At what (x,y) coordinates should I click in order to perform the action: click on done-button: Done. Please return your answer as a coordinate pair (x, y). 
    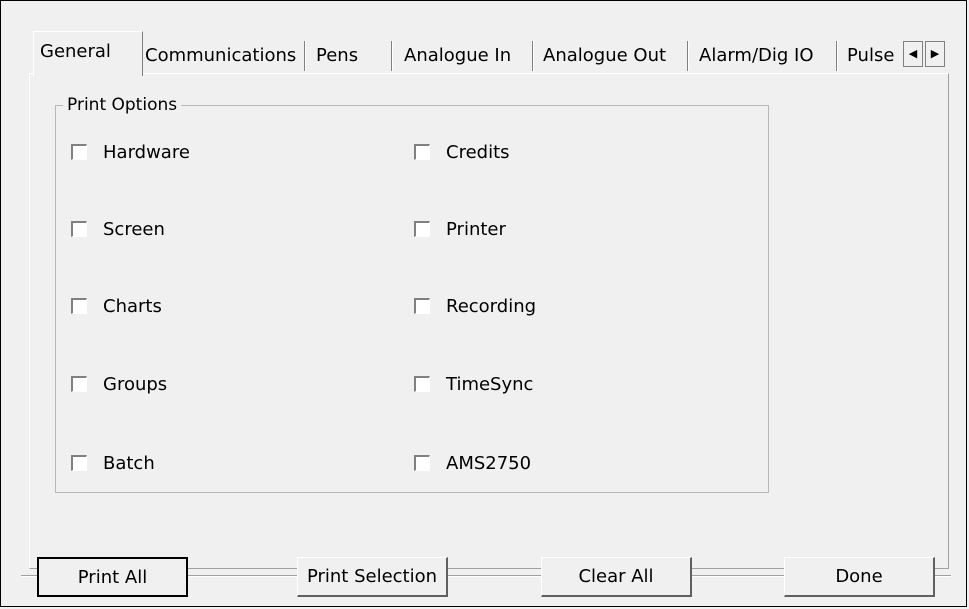
    Looking at the image, I should click on (859, 577).